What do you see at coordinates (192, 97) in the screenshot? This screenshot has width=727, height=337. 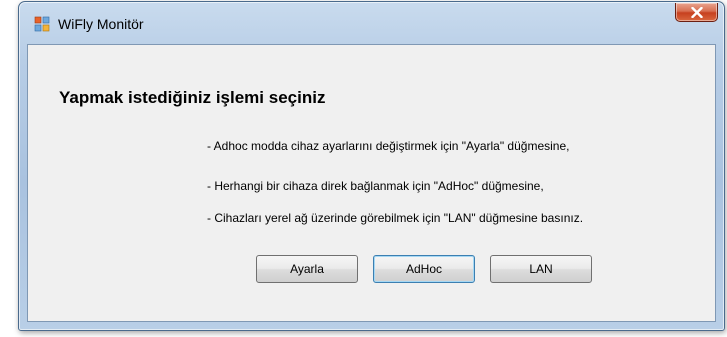 I see `dialog-heading: Yapmak istediğiniz işlemi seçiniz` at bounding box center [192, 97].